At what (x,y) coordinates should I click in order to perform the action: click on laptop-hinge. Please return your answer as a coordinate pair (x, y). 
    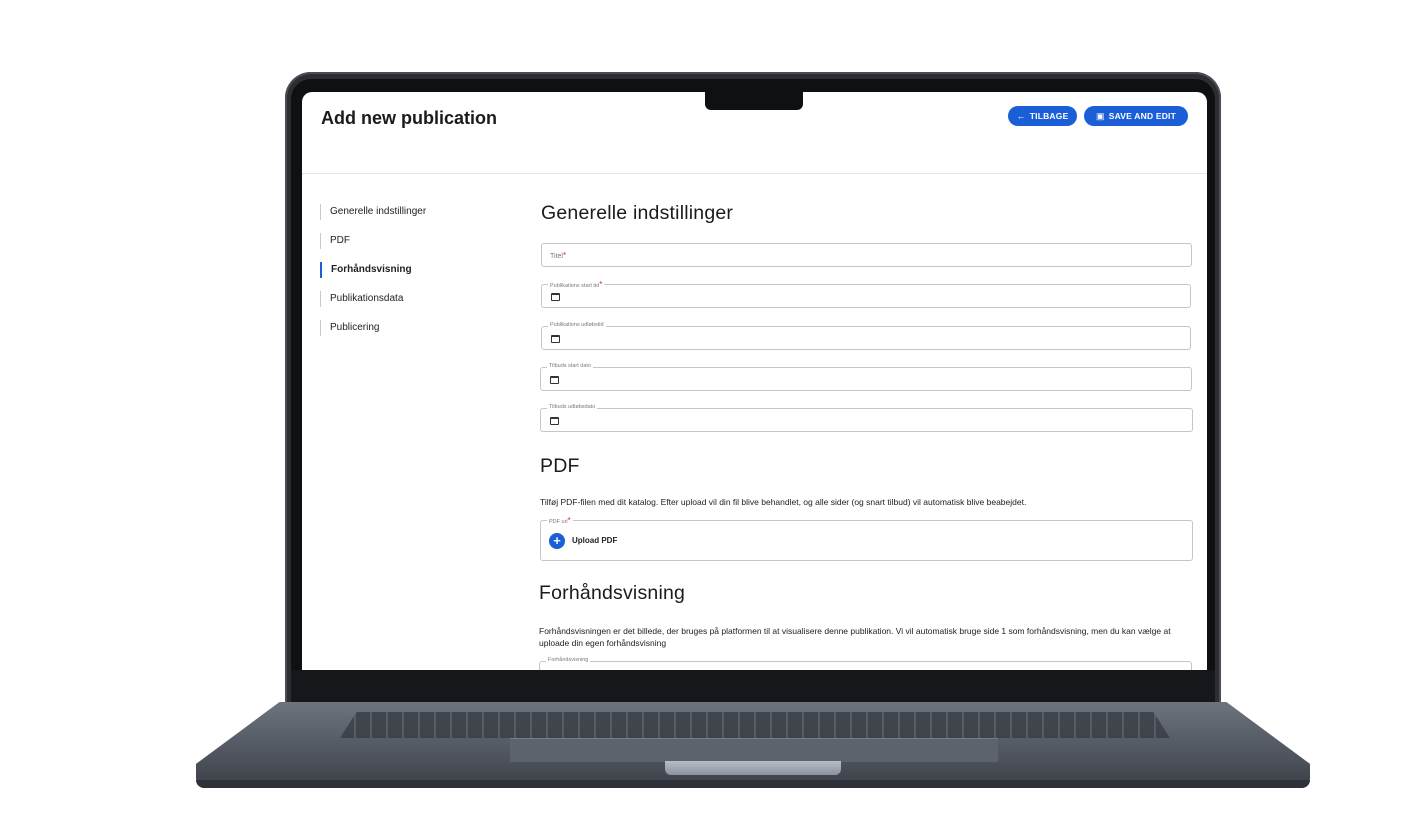
    Looking at the image, I should click on (753, 768).